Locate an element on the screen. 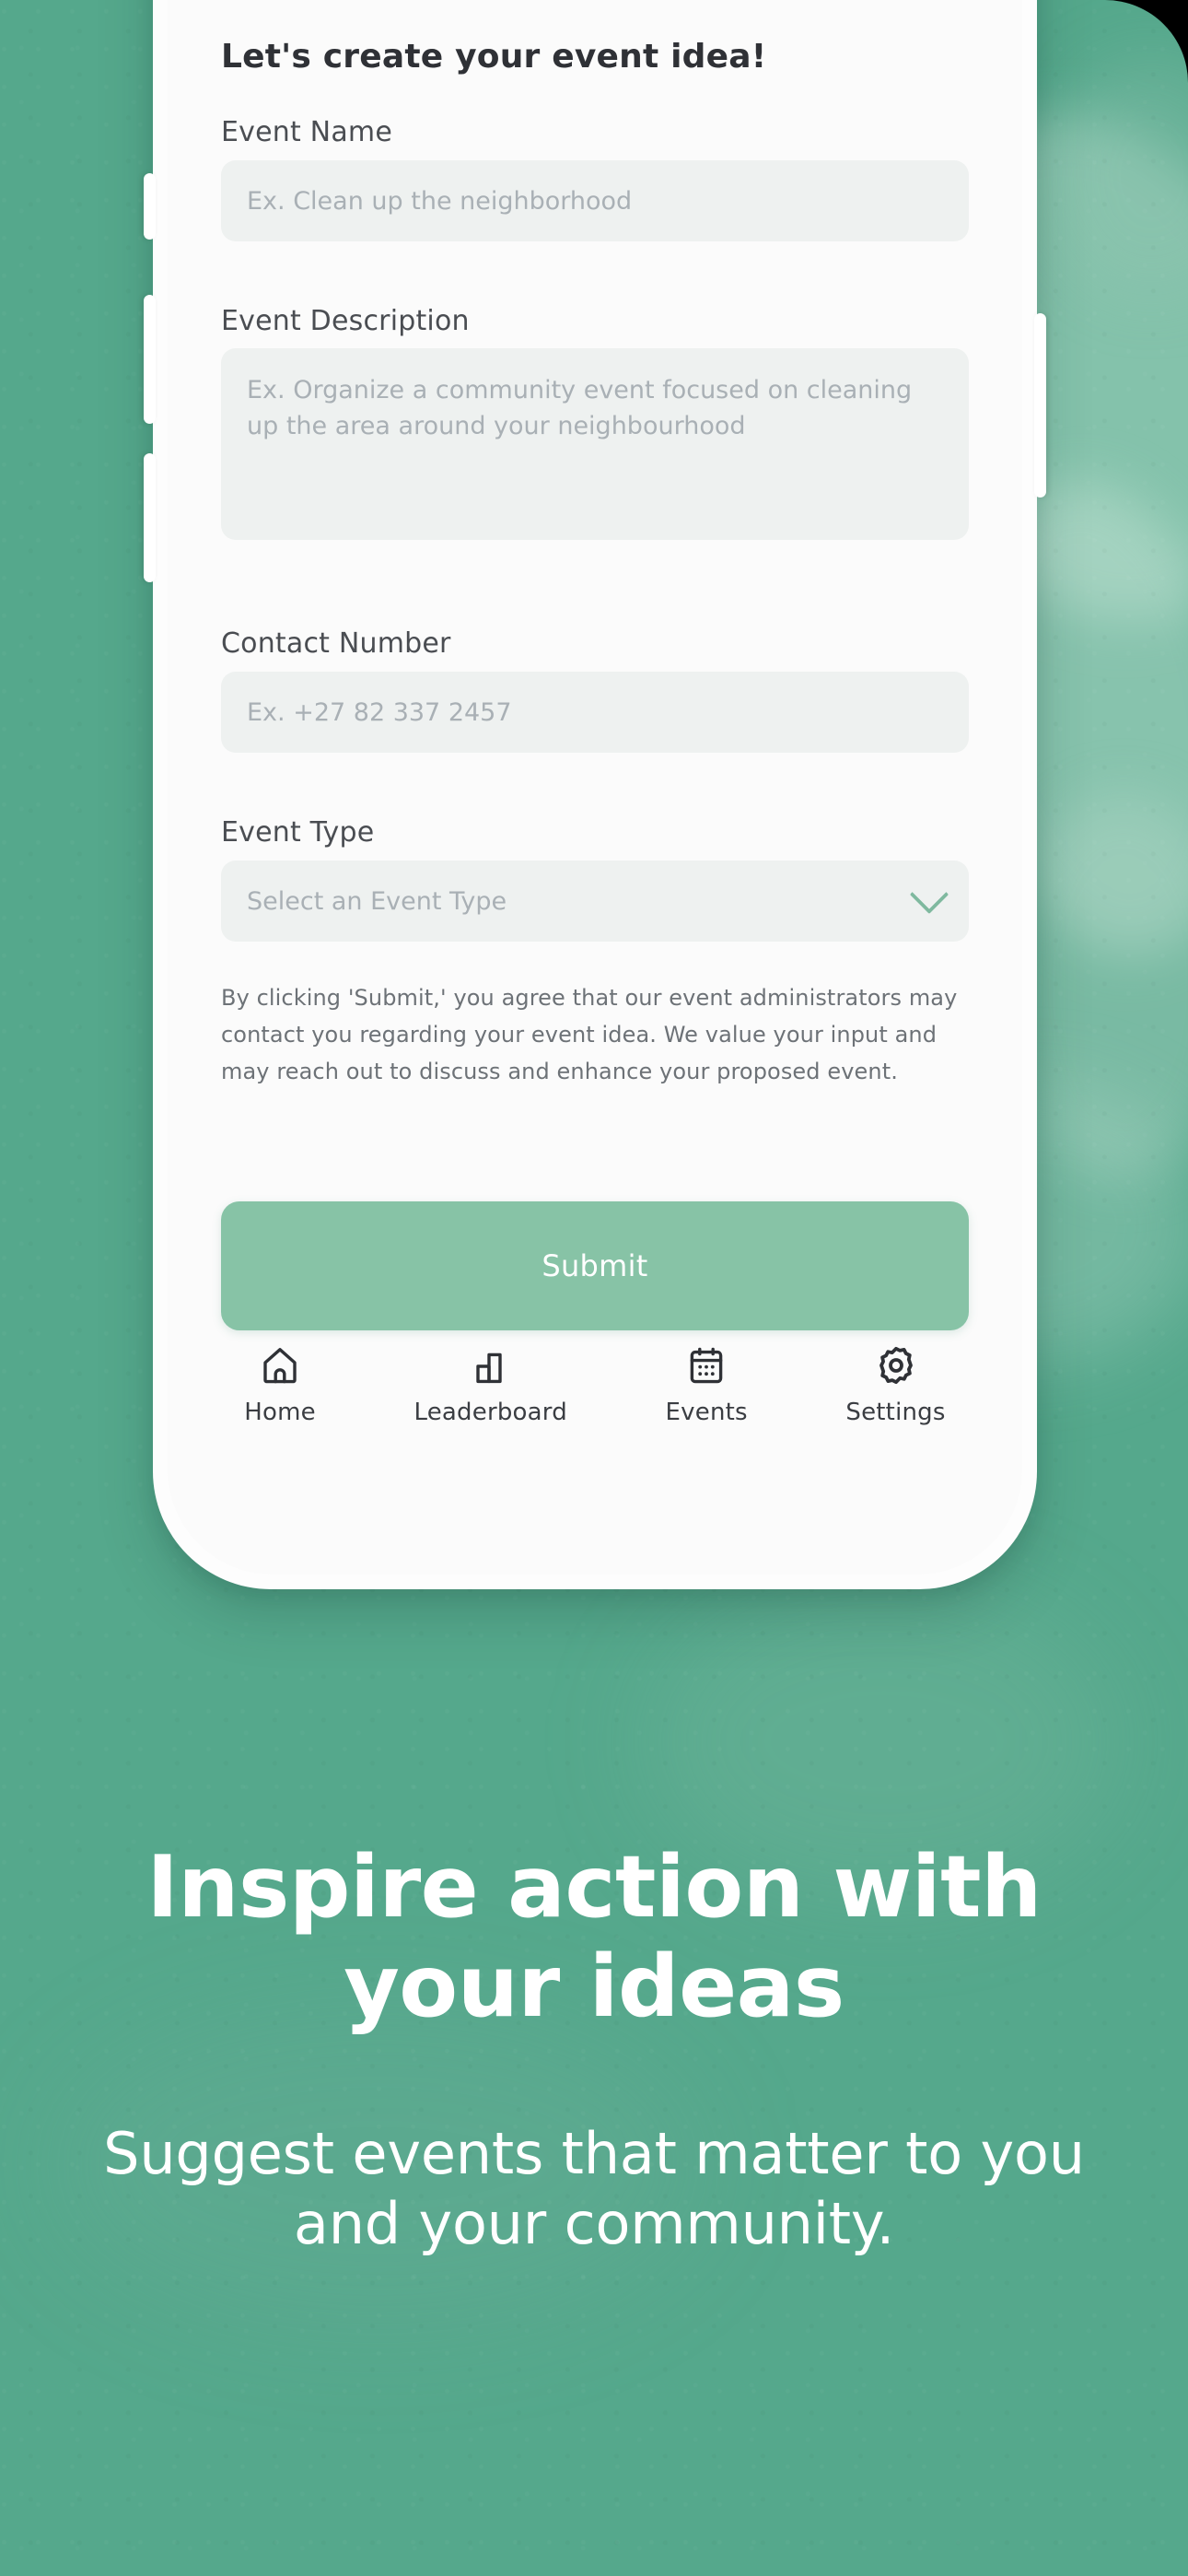 The image size is (1188, 2576). submit-button-label: Submit is located at coordinates (595, 1265).